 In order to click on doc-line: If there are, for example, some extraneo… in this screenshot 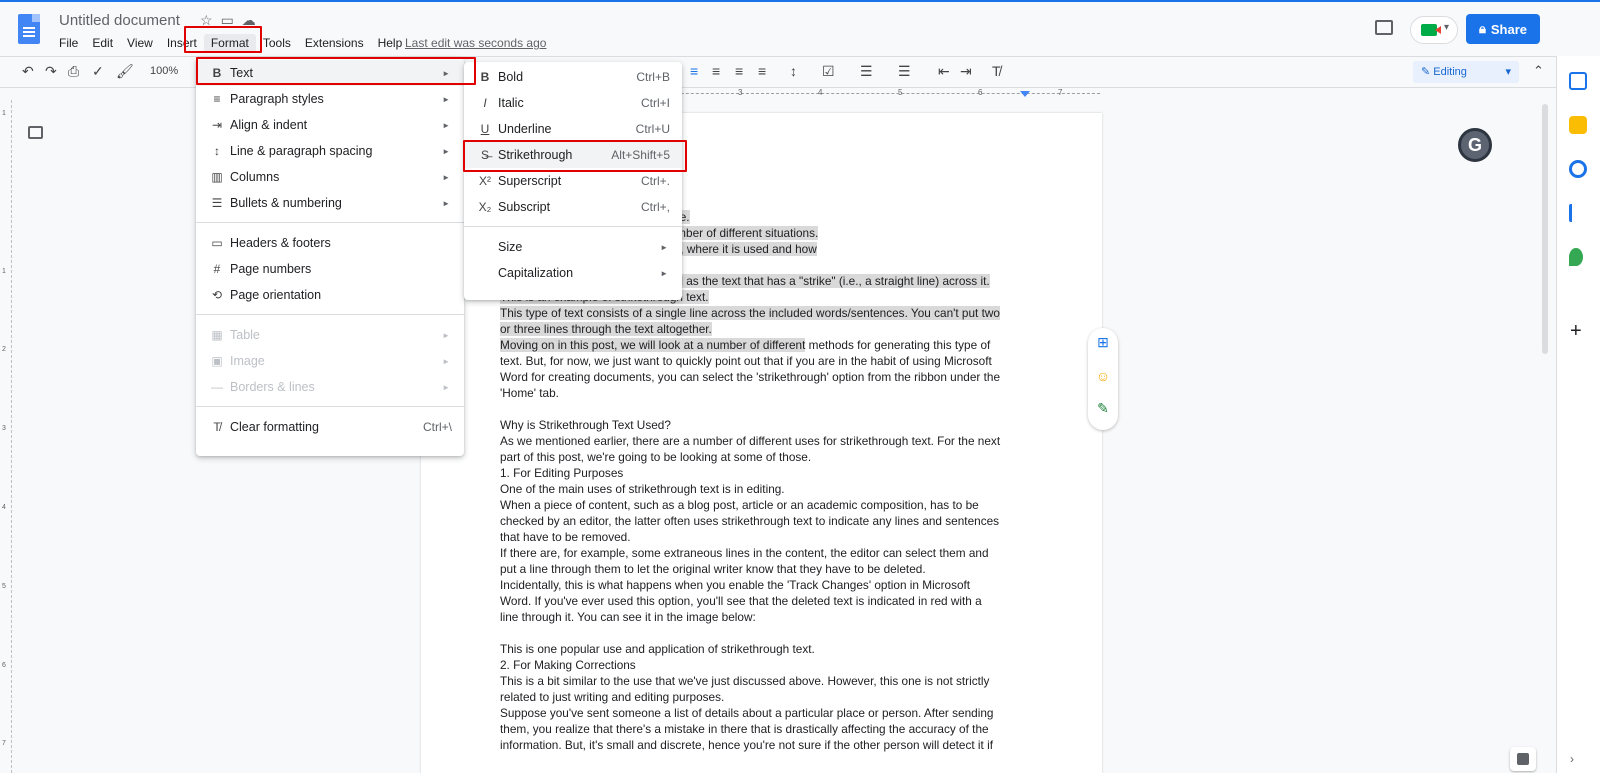, I will do `click(765, 553)`.